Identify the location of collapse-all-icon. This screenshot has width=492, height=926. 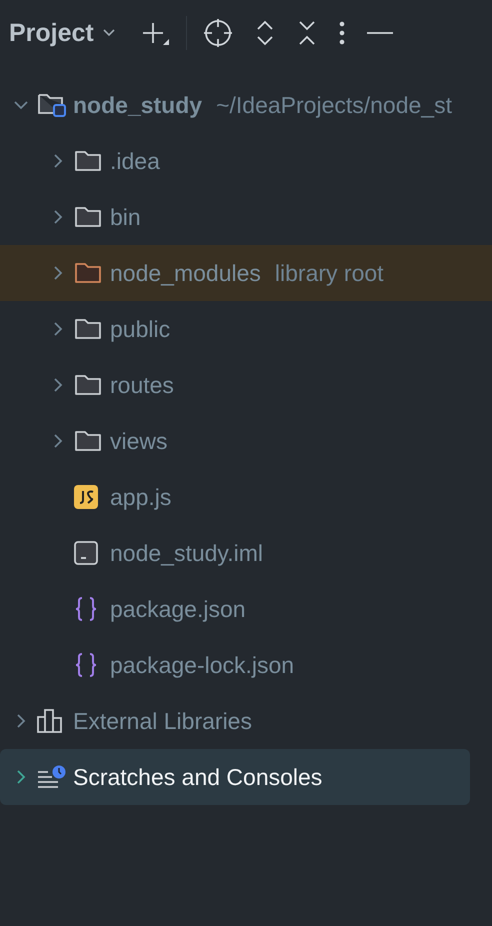
(306, 33).